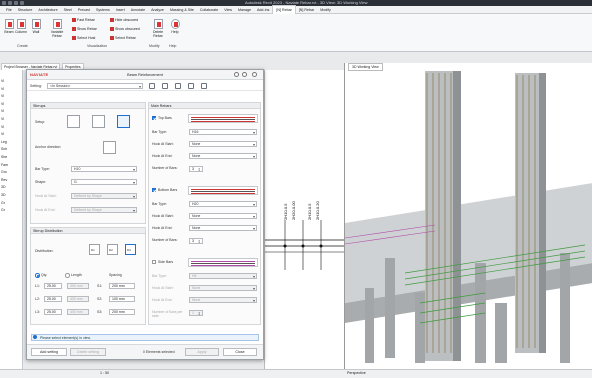  Describe the element at coordinates (240, 352) in the screenshot. I see `close-button: Close` at that location.